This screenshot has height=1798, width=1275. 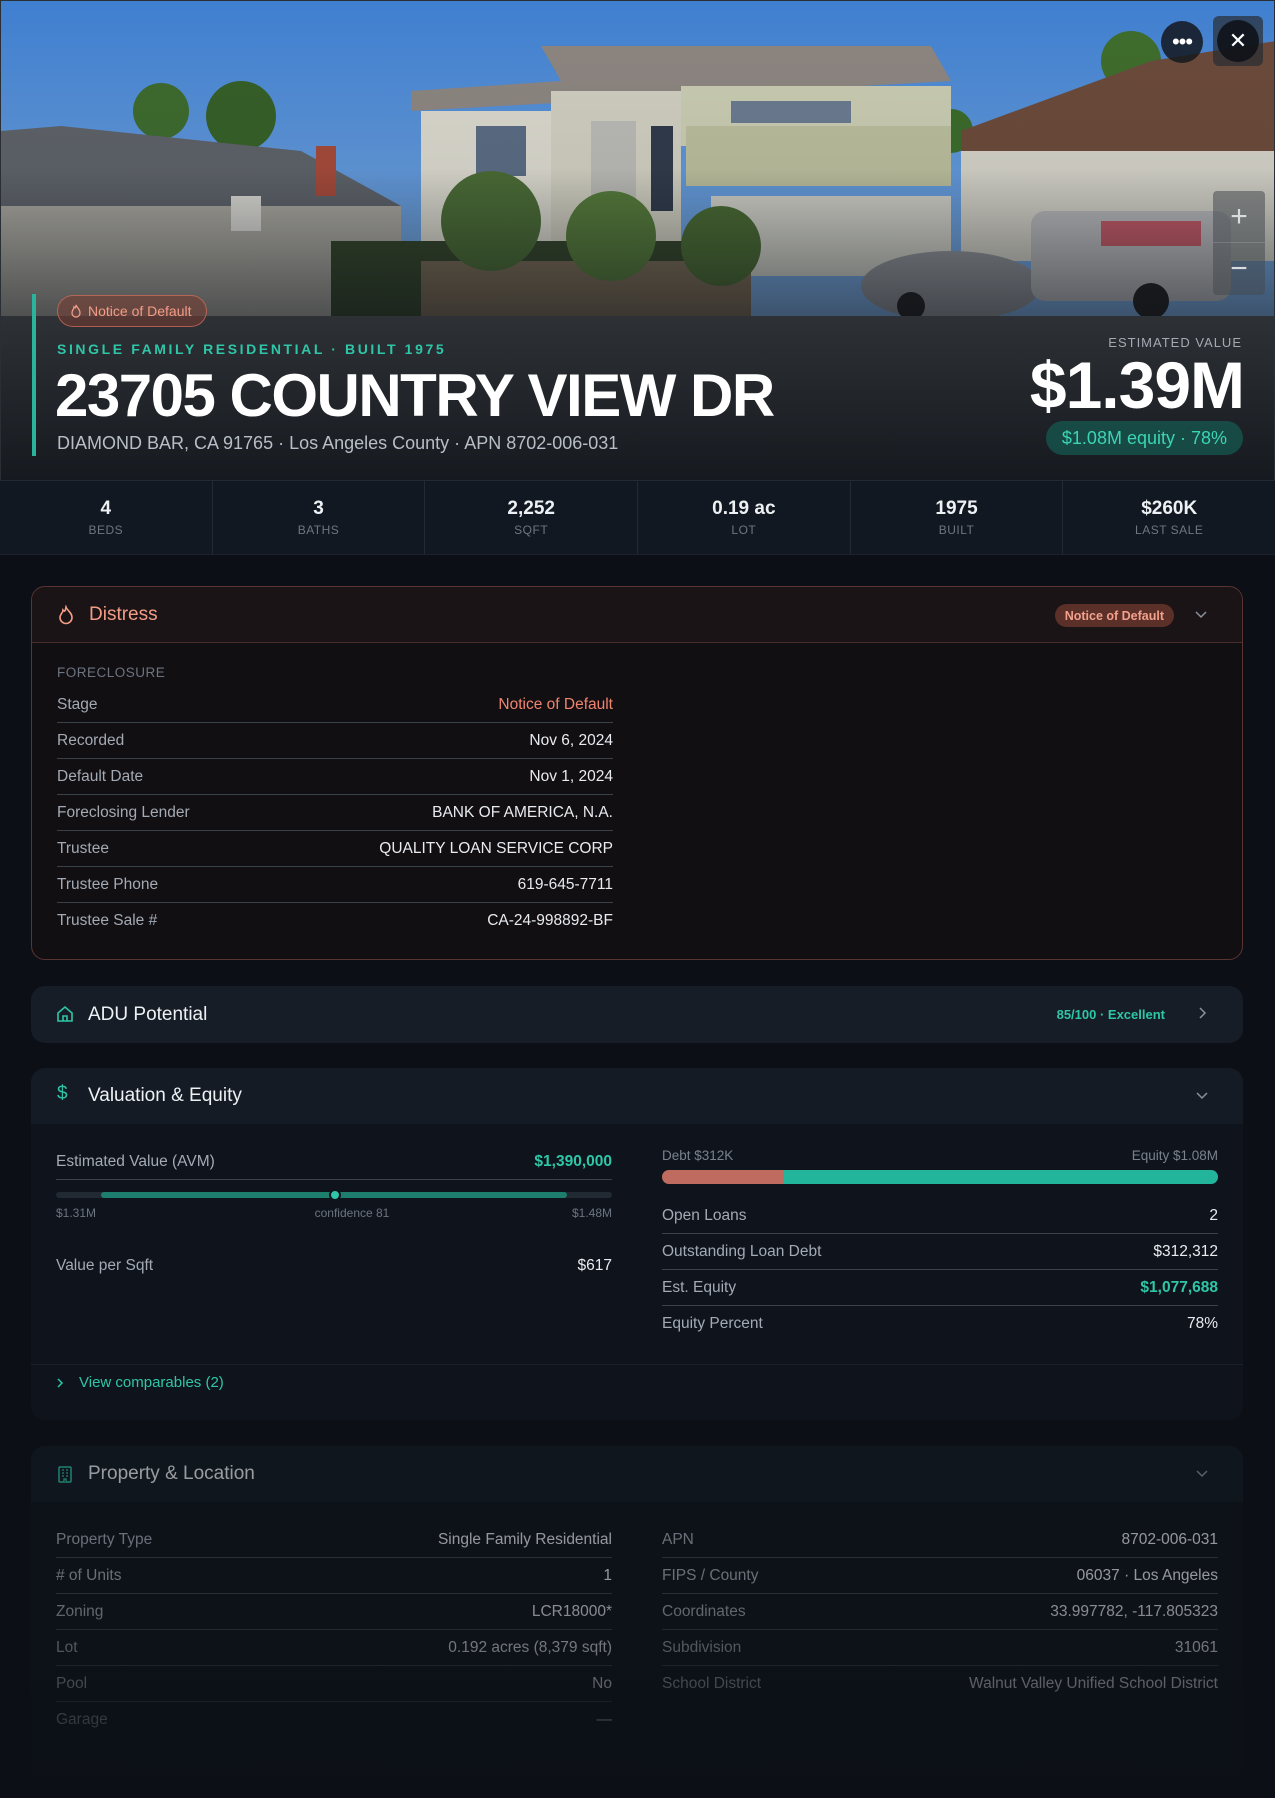 I want to click on row-value: $312,312, so click(x=1185, y=1251).